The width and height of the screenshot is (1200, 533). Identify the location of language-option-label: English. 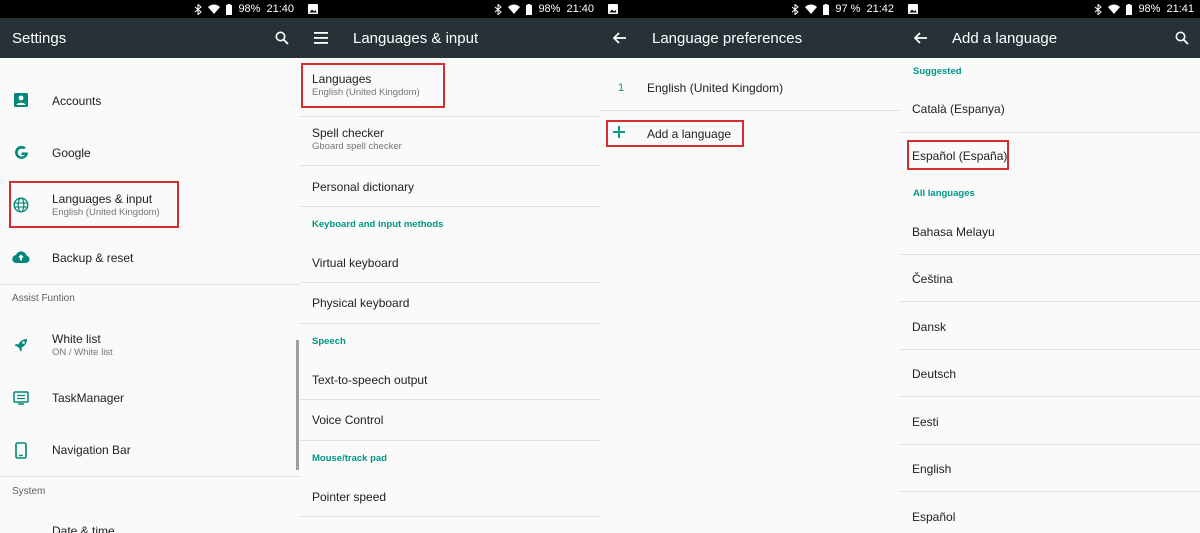
(932, 469).